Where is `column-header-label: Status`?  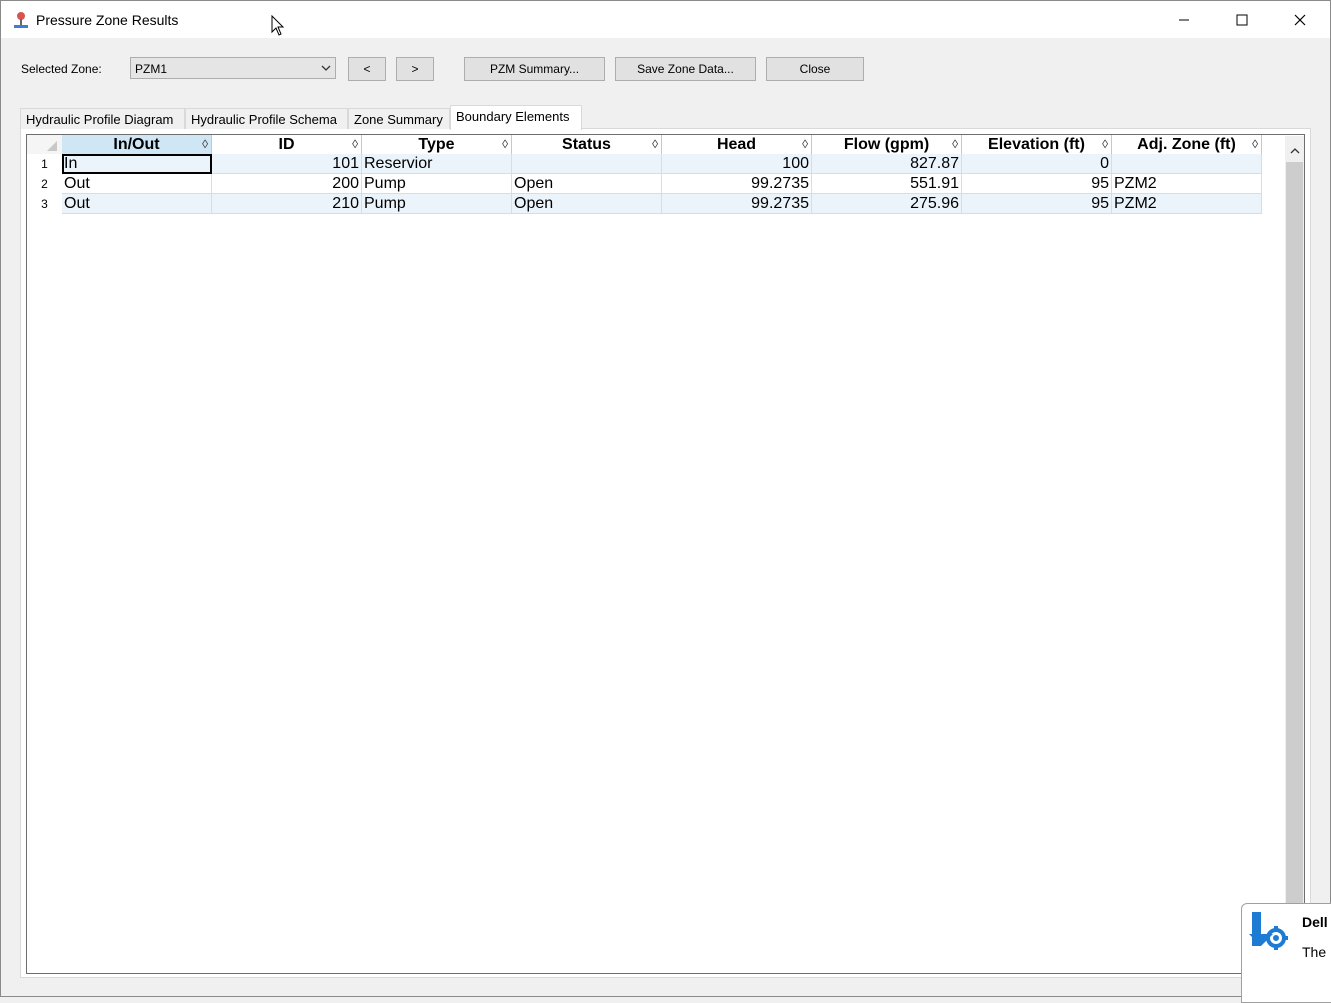
column-header-label: Status is located at coordinates (586, 144).